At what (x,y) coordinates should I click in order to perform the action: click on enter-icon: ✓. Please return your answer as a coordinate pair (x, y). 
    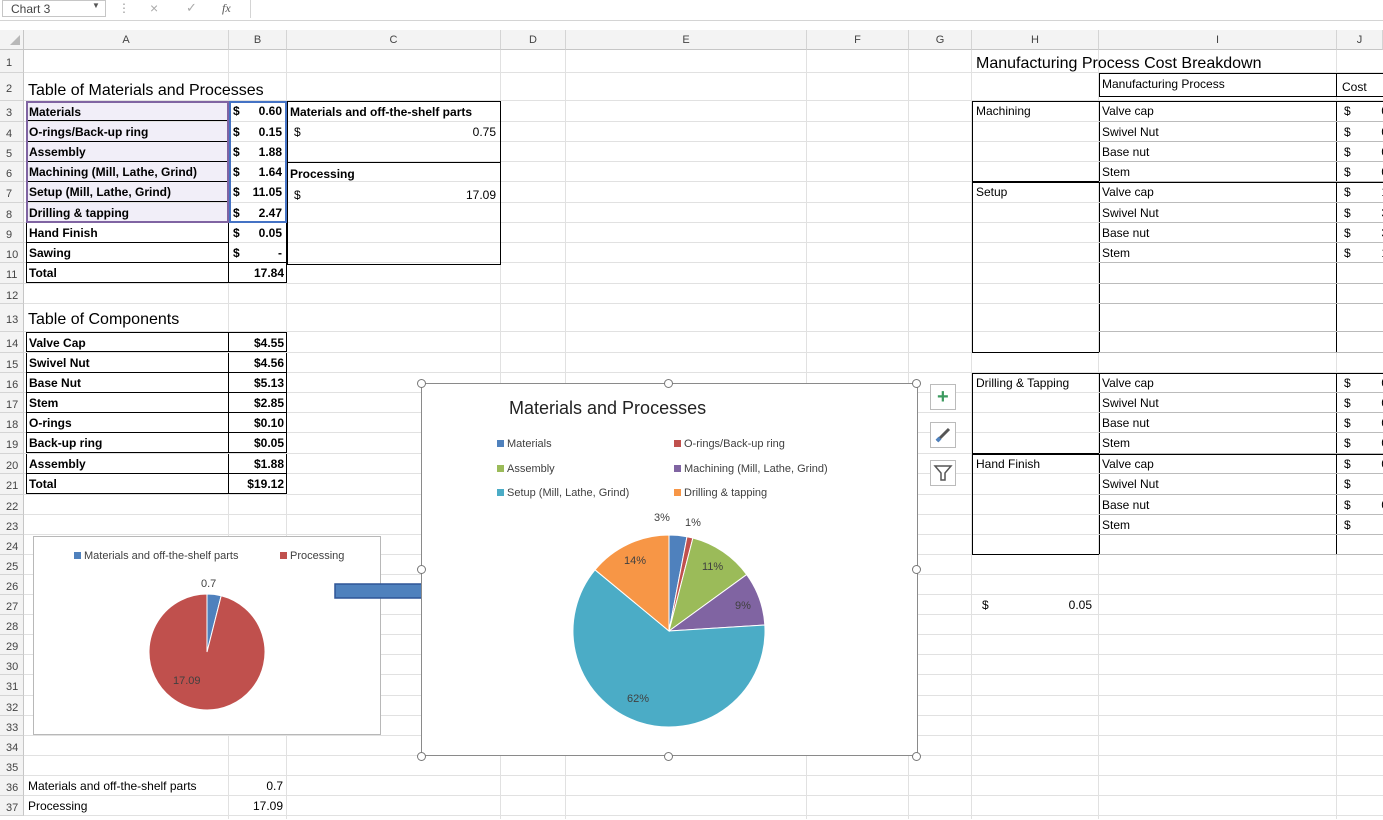
    Looking at the image, I should click on (191, 8).